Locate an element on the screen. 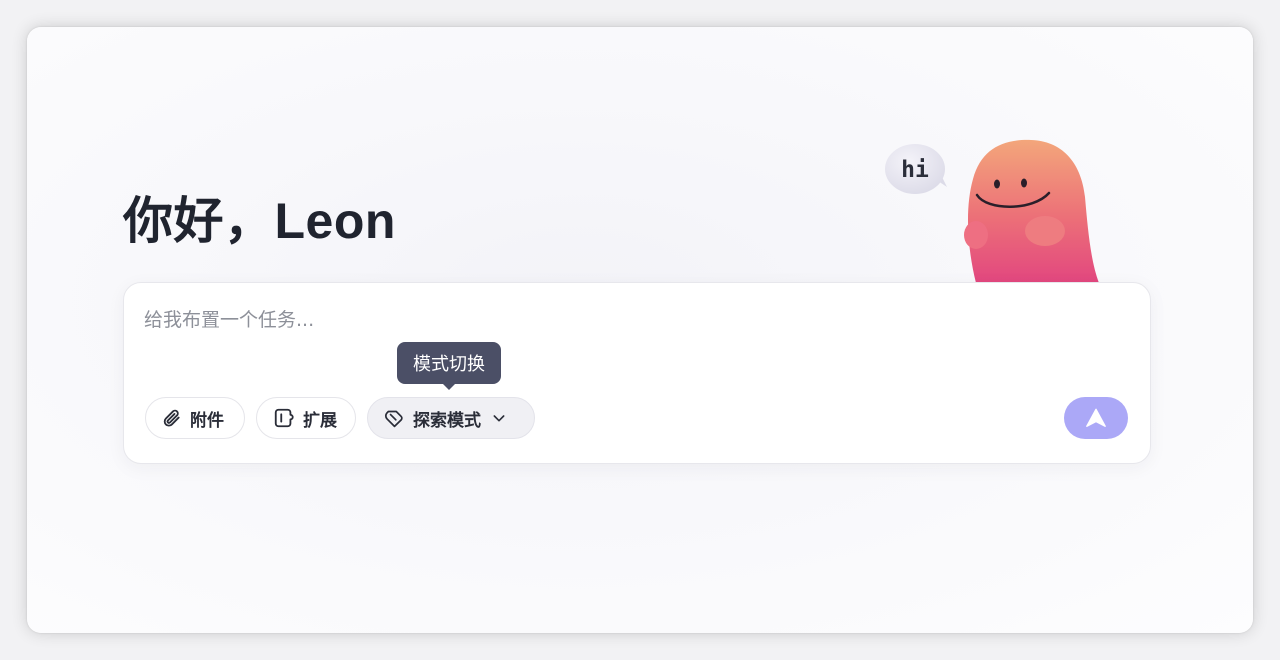 The image size is (1280, 660). attach-button: 附件 is located at coordinates (195, 418).